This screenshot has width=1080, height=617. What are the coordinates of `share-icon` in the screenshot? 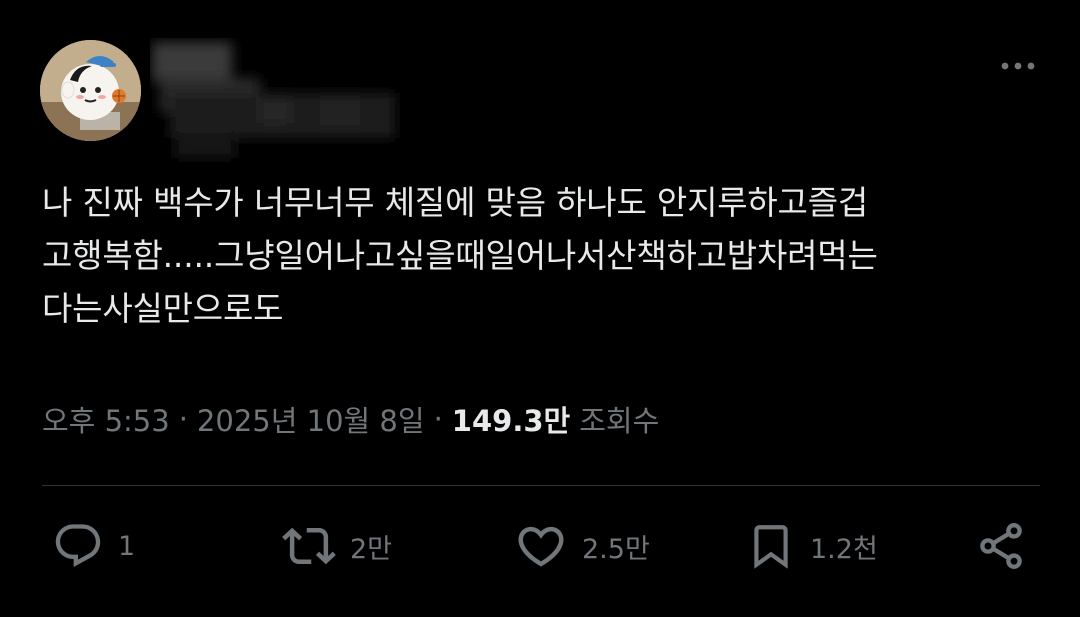 It's located at (1001, 546).